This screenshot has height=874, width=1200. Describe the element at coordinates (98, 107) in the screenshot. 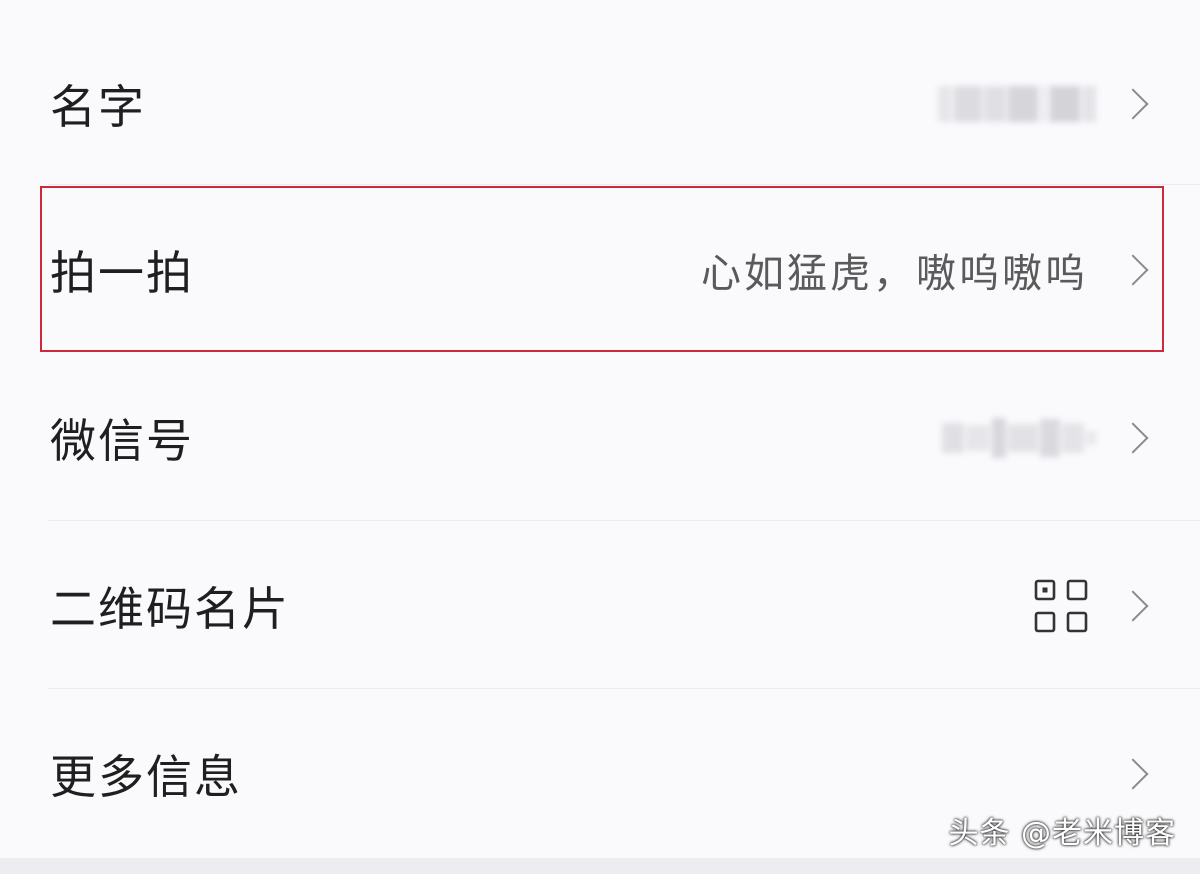

I see `row-name-label: 名字` at that location.